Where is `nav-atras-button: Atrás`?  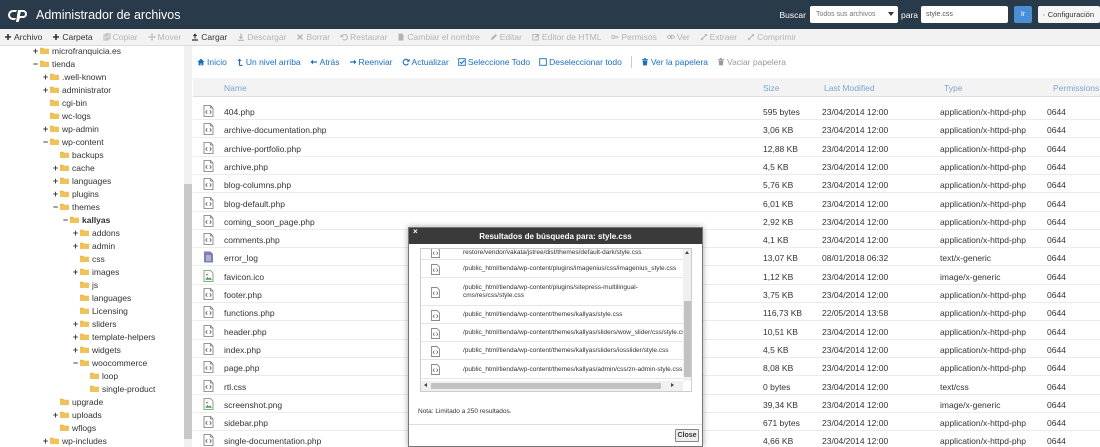
nav-atras-button: Atrás is located at coordinates (325, 62).